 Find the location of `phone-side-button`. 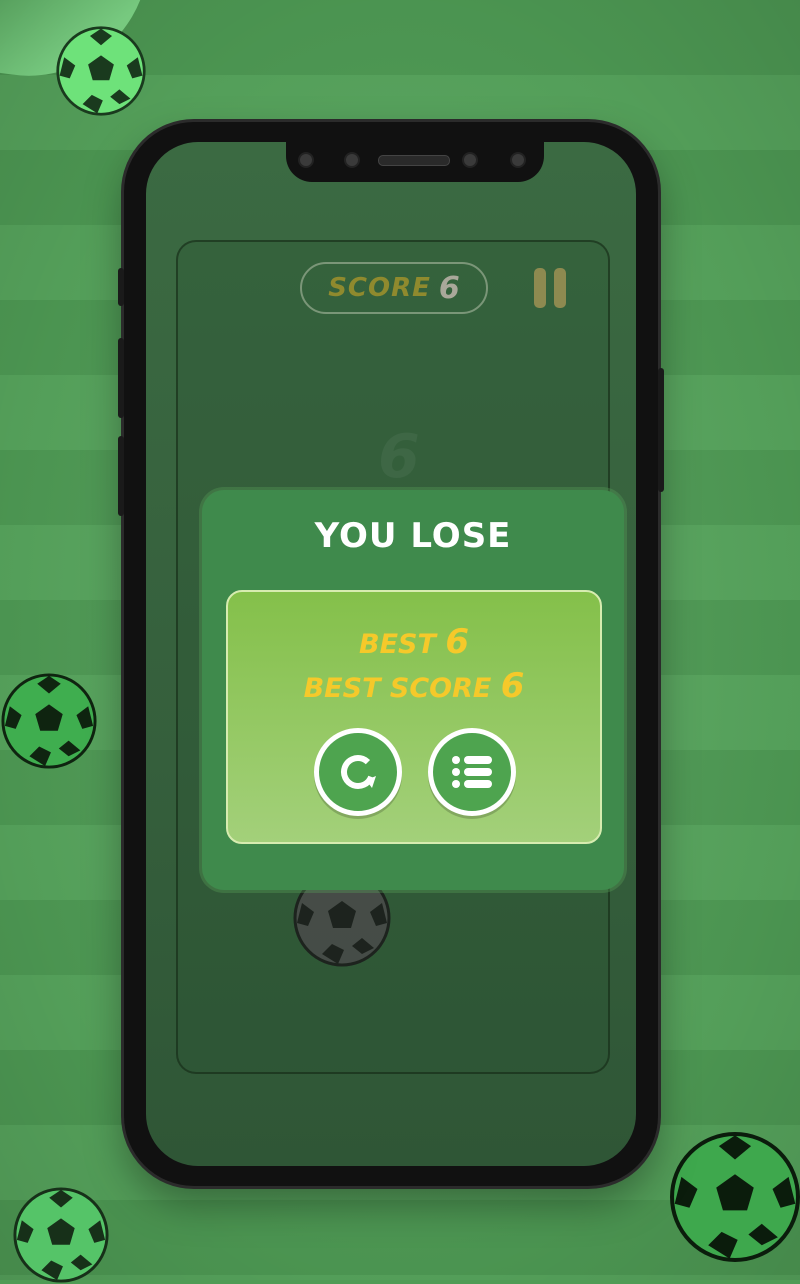

phone-side-button is located at coordinates (121, 287).